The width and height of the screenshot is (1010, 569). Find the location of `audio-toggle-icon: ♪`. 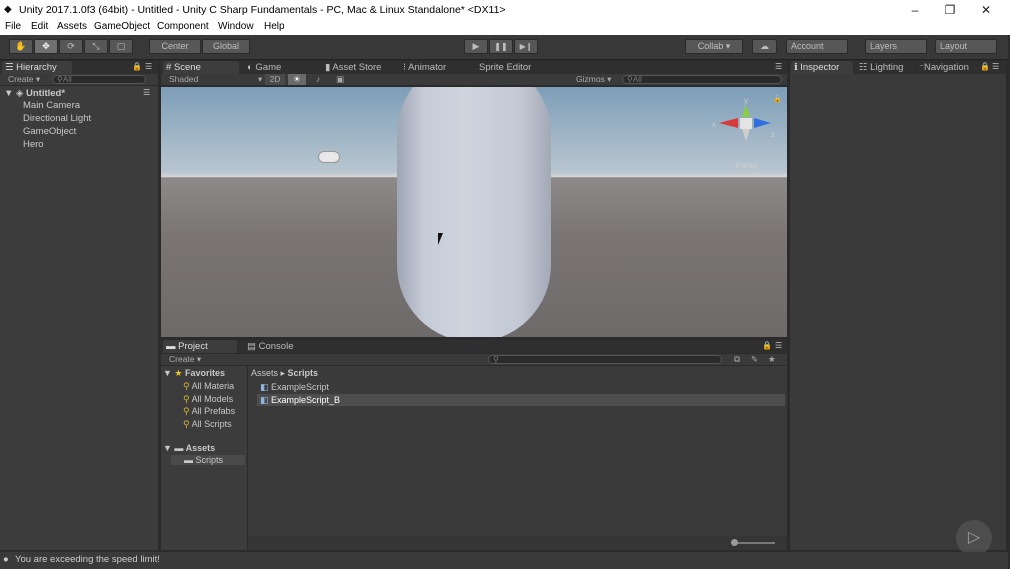

audio-toggle-icon: ♪ is located at coordinates (318, 79).